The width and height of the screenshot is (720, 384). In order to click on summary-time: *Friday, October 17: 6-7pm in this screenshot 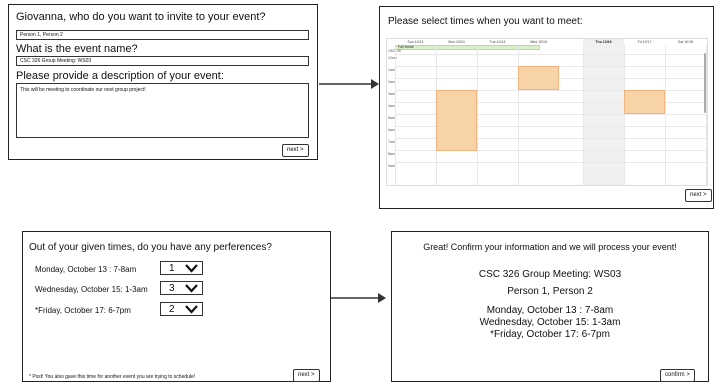, I will do `click(550, 334)`.